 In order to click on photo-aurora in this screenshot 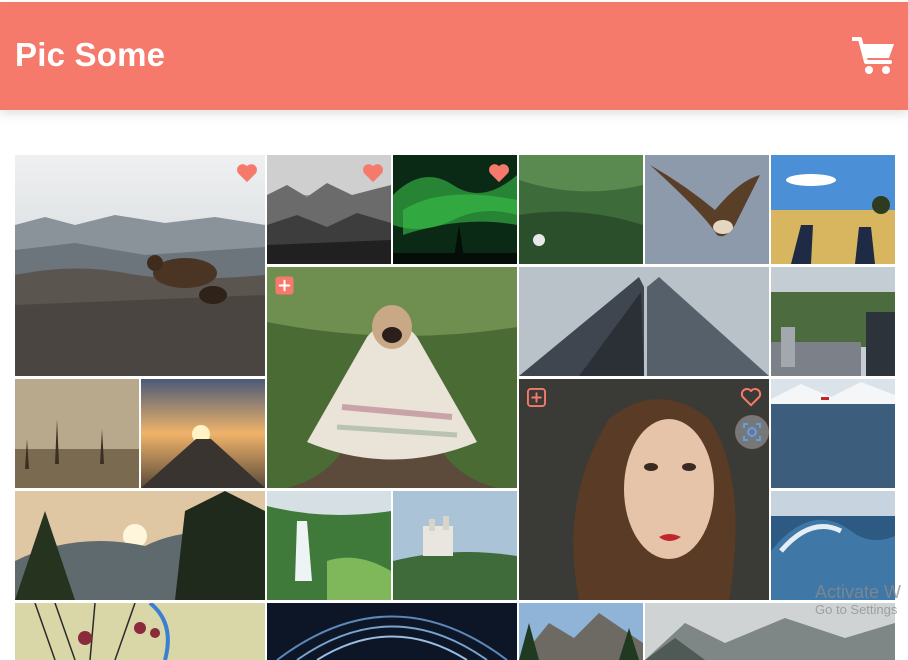, I will do `click(455, 209)`.